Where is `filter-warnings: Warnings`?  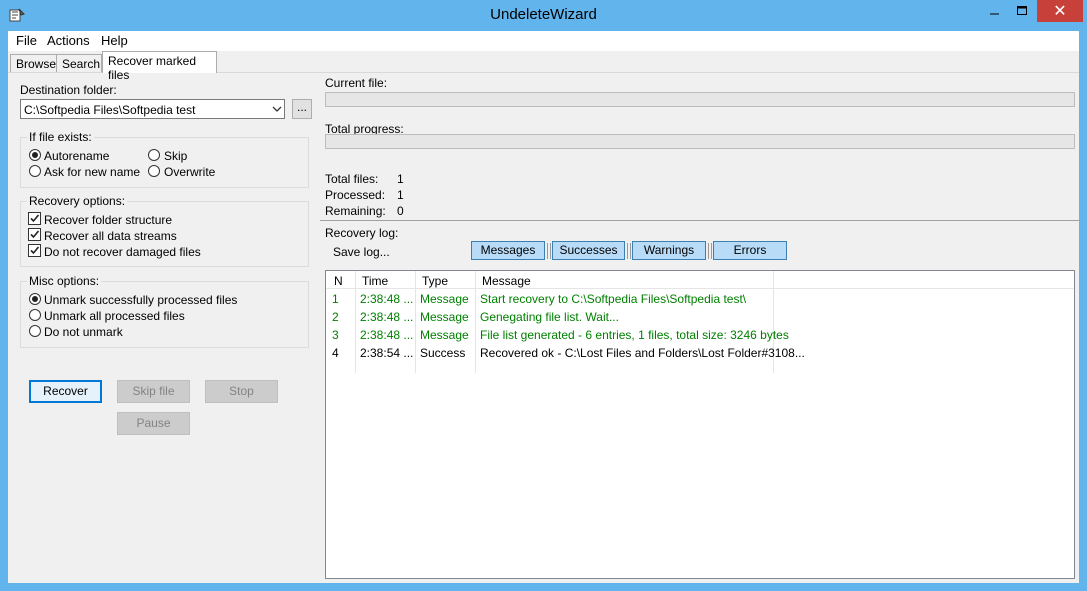
filter-warnings: Warnings is located at coordinates (669, 250).